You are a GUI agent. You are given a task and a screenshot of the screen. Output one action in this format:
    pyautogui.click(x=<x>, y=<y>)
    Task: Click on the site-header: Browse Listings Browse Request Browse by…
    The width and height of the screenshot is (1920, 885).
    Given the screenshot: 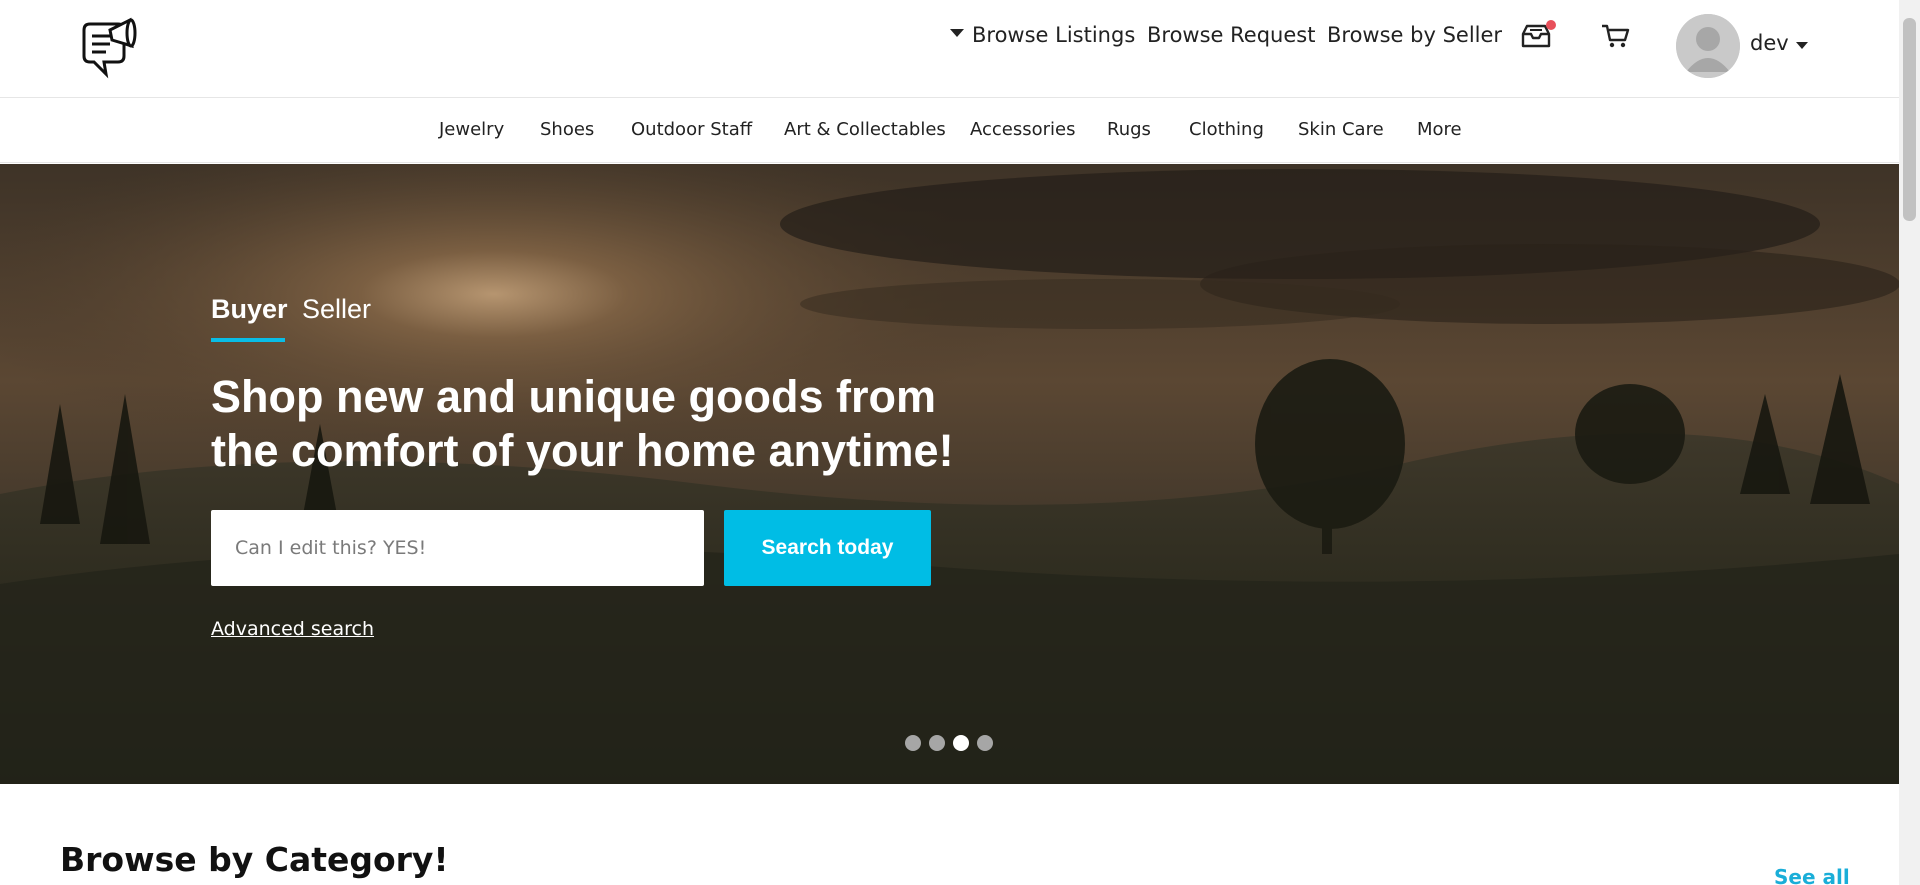 What is the action you would take?
    pyautogui.click(x=949, y=49)
    